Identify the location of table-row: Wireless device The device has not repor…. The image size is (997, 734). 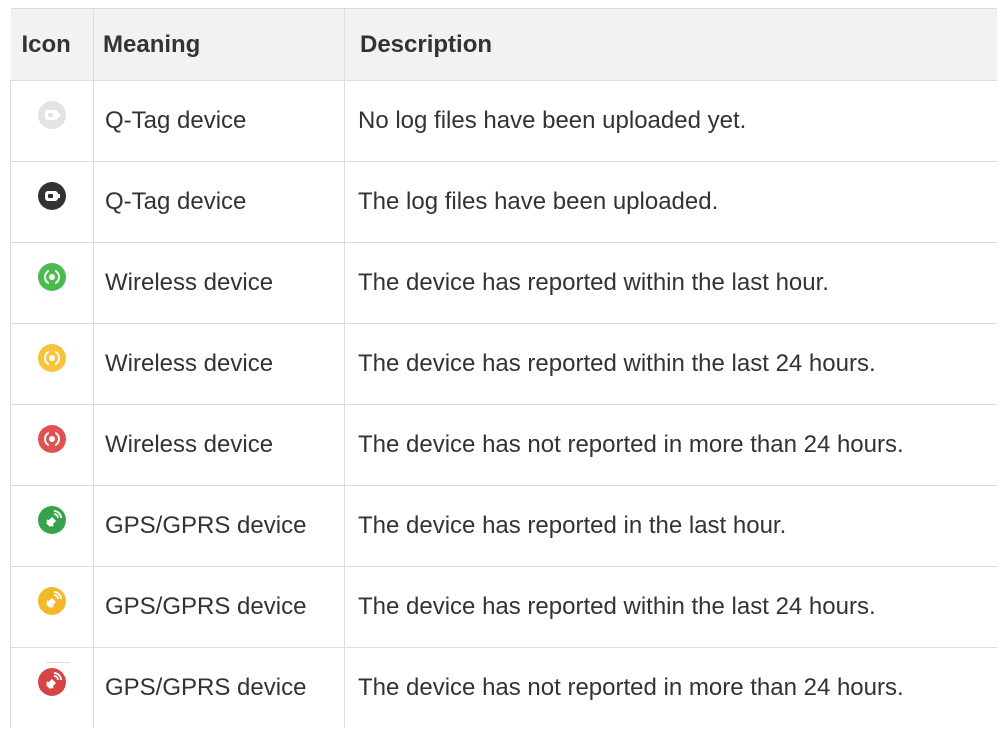
(503, 445).